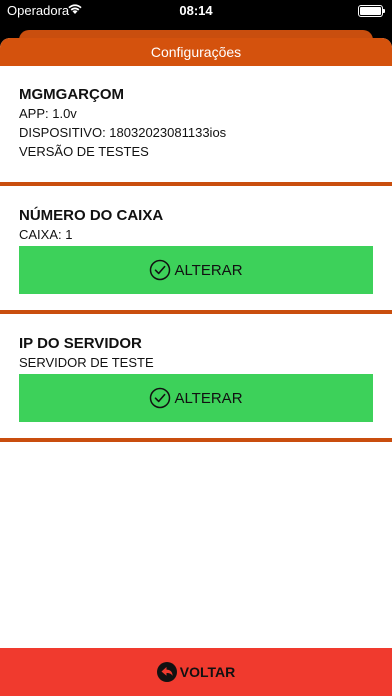 This screenshot has width=392, height=696. I want to click on back-button: VOLTAR, so click(196, 672).